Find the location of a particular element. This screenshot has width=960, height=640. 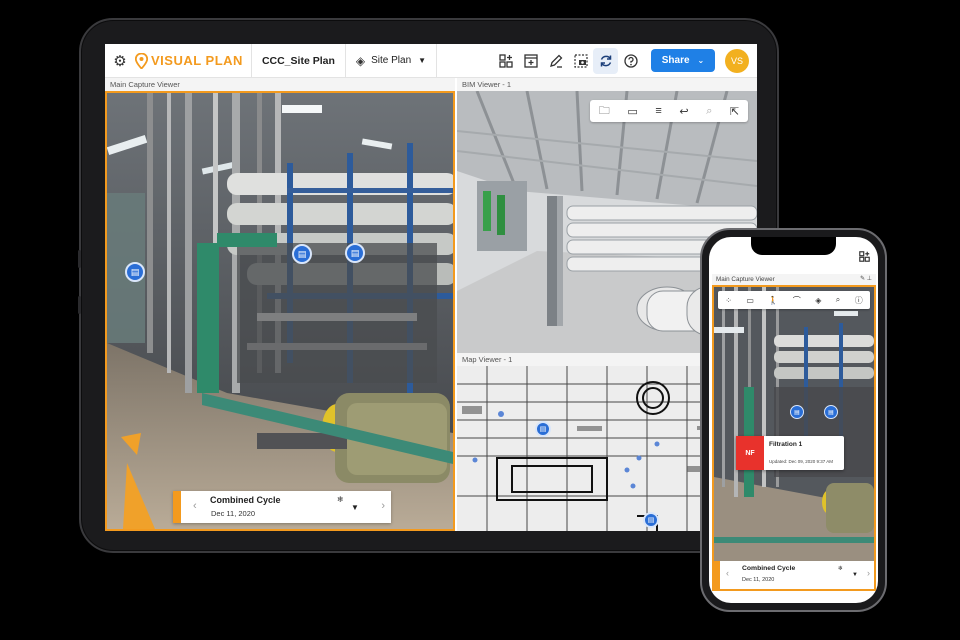

help-icon is located at coordinates (630, 61).